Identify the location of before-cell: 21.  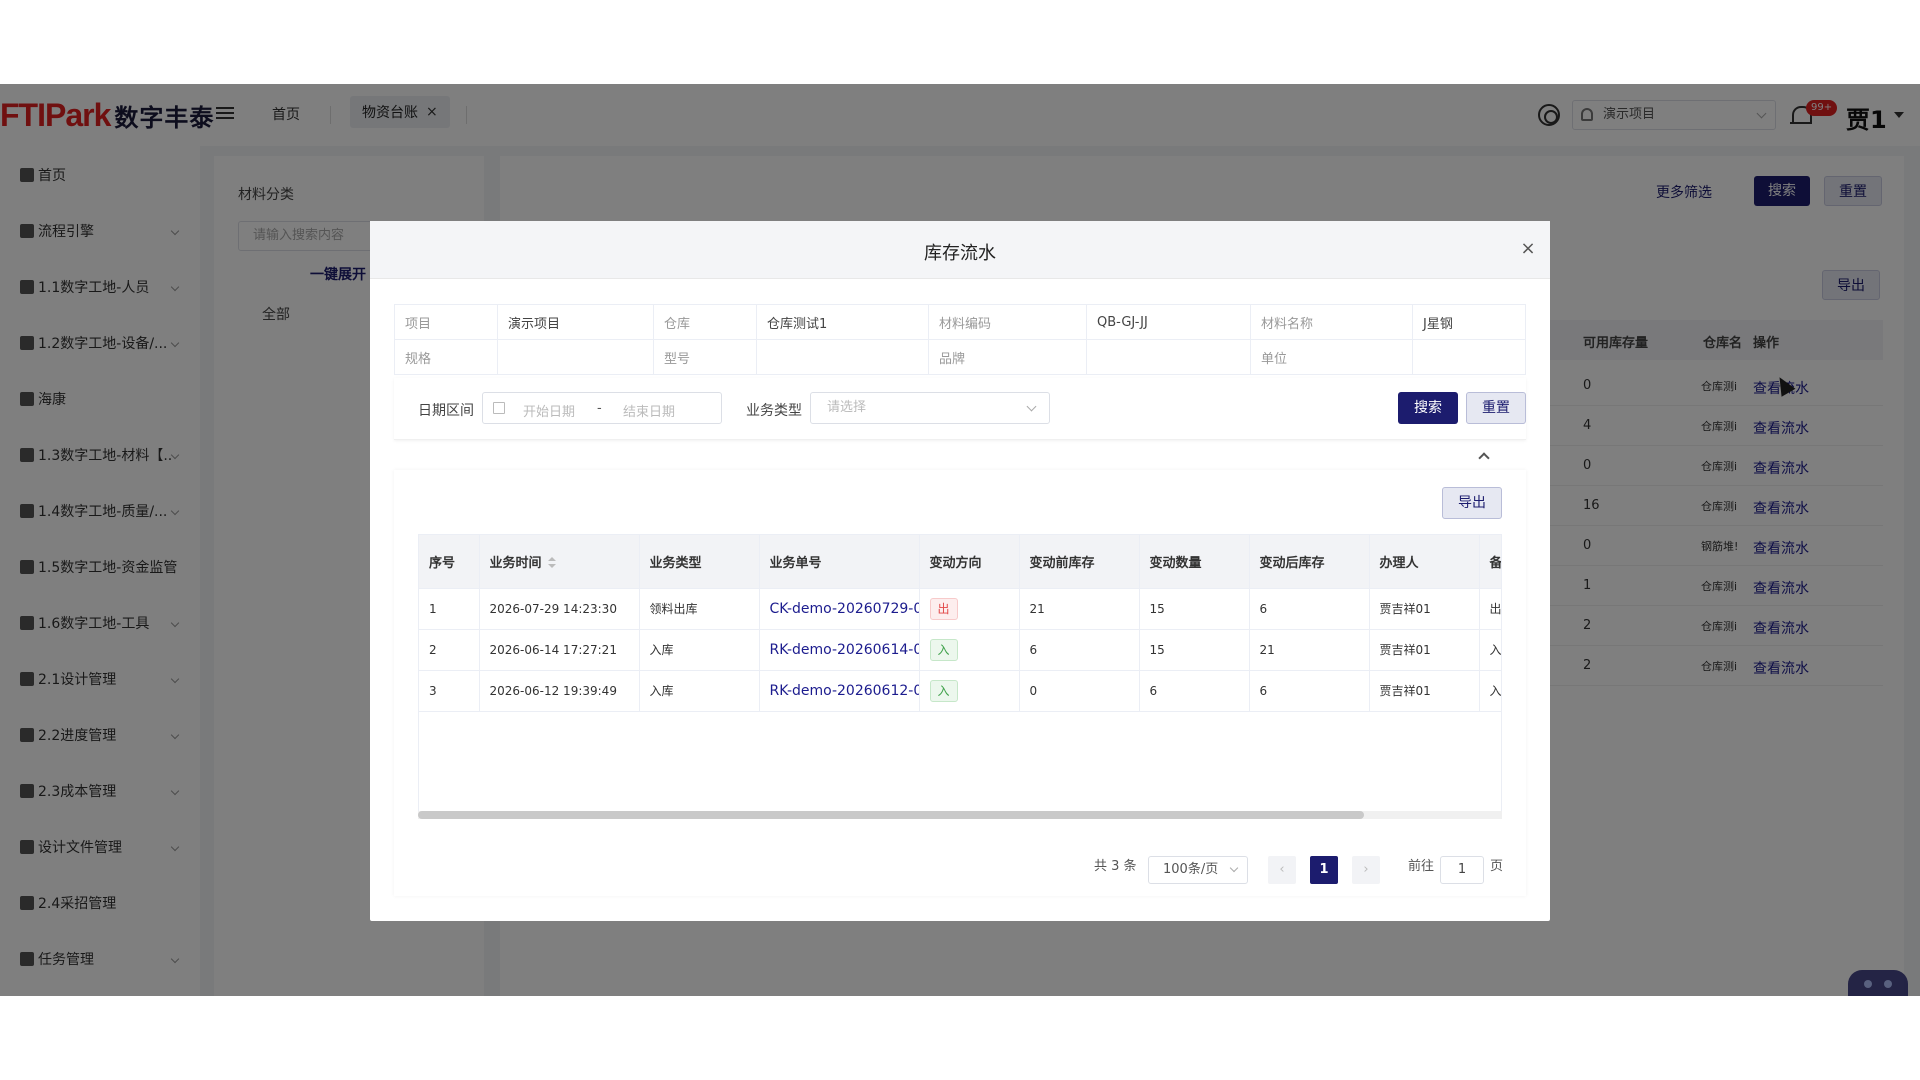
(1079, 609).